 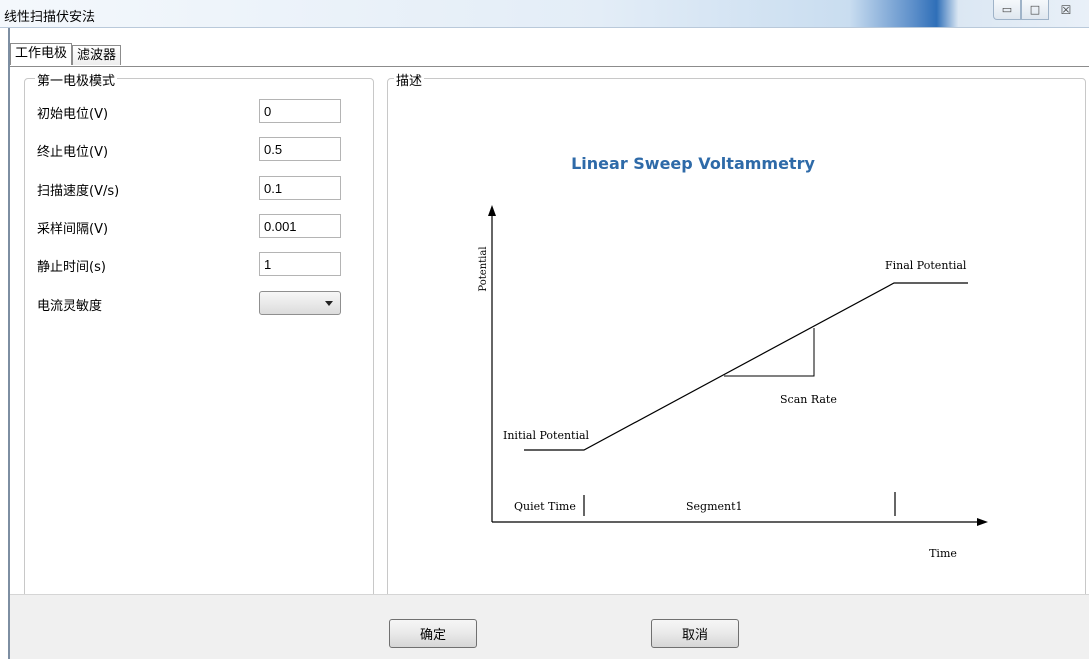 What do you see at coordinates (300, 111) in the screenshot?
I see `initial-potential-input` at bounding box center [300, 111].